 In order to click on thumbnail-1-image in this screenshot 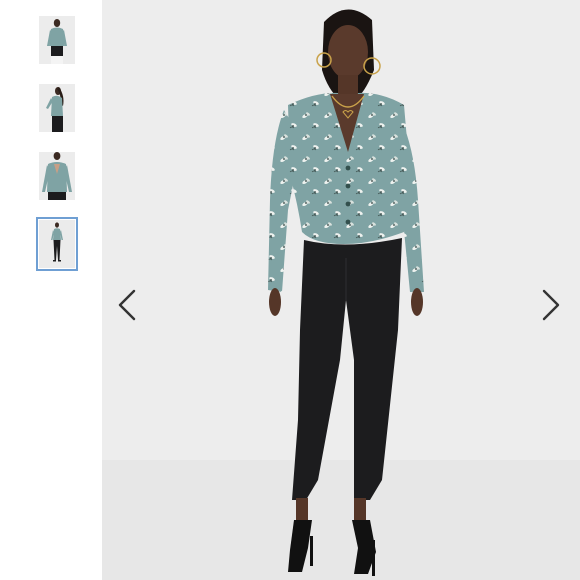, I will do `click(57, 40)`.